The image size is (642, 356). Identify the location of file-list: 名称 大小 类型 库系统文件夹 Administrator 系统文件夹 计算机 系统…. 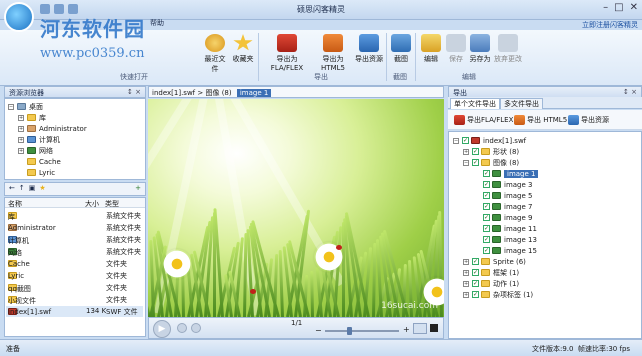
(75, 267).